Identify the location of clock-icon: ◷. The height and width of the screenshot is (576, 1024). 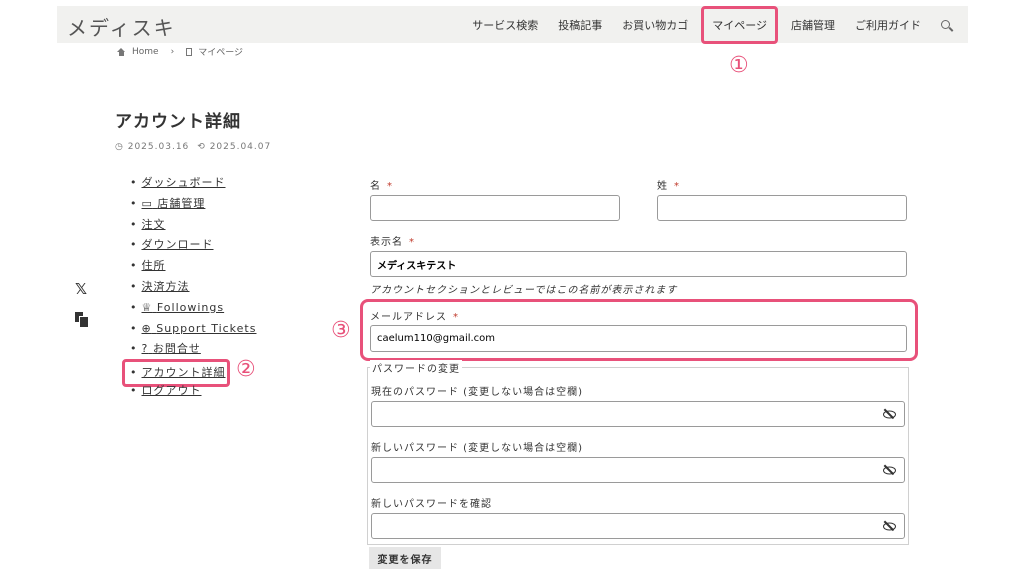
(119, 147).